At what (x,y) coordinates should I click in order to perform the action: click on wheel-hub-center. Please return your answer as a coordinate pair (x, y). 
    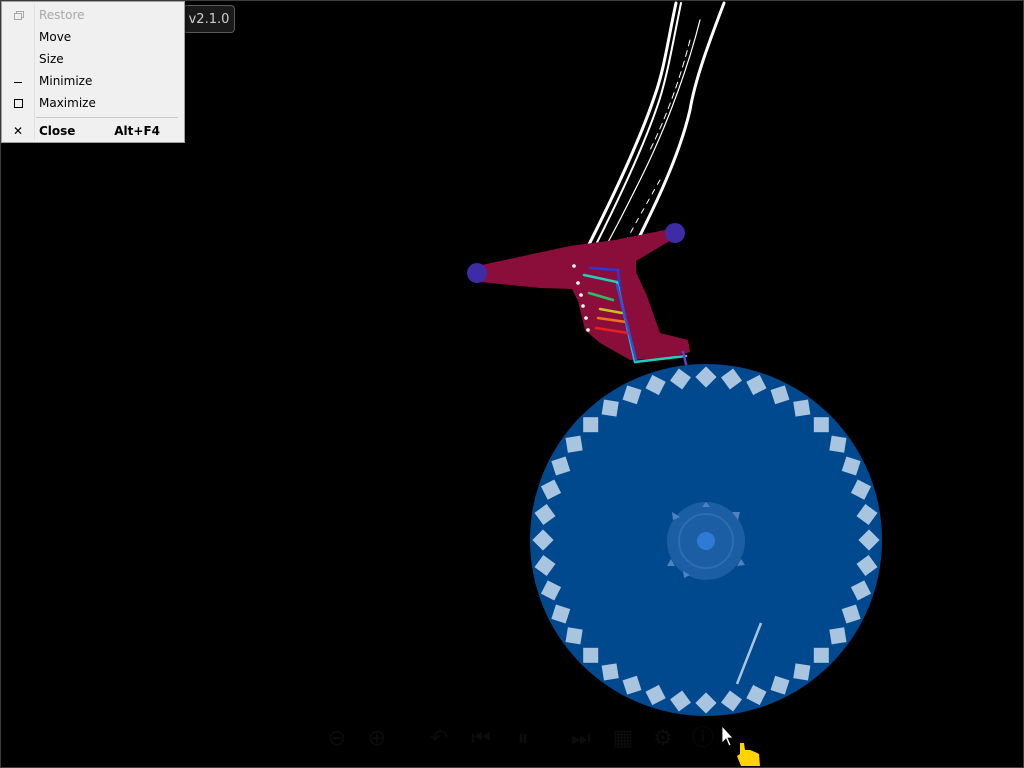
    Looking at the image, I should click on (706, 541).